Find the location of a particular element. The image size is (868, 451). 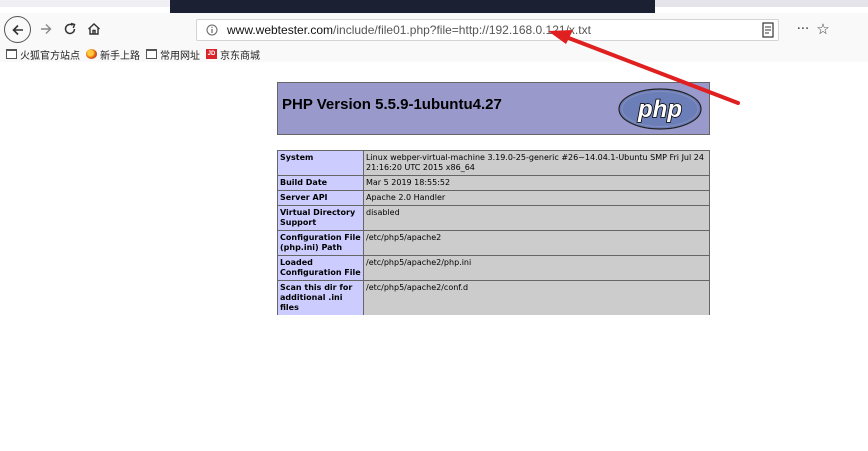

bookmark-getting-started: 新手上路 is located at coordinates (113, 54).